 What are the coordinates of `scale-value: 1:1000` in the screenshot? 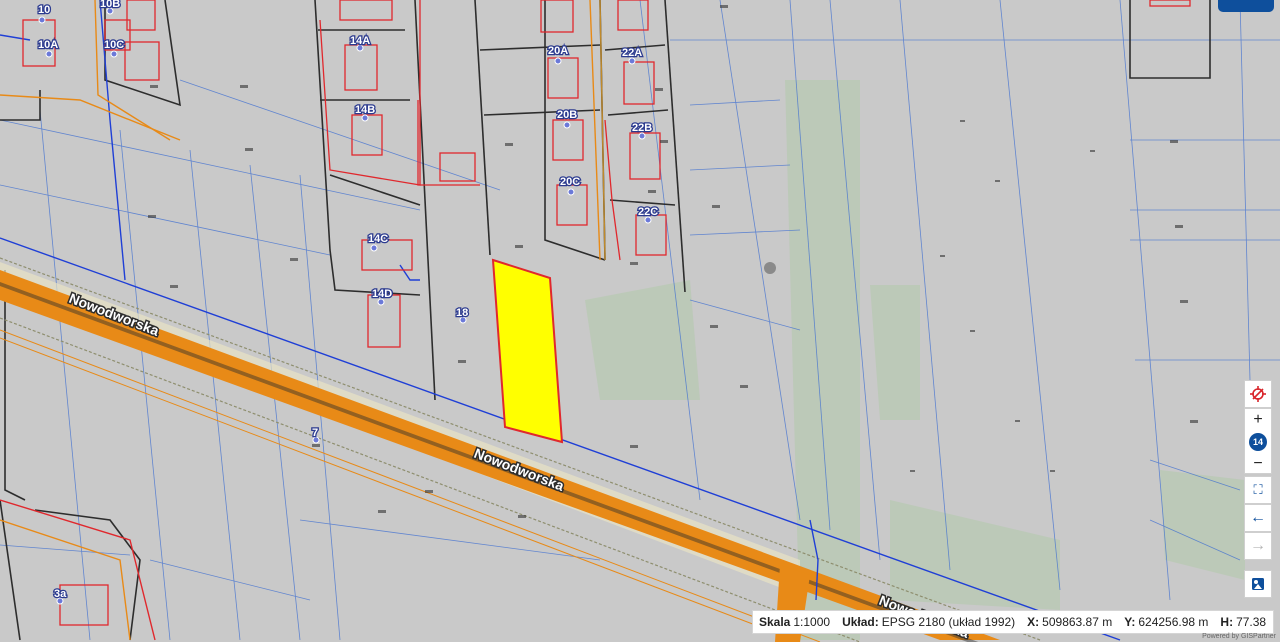 It's located at (811, 622).